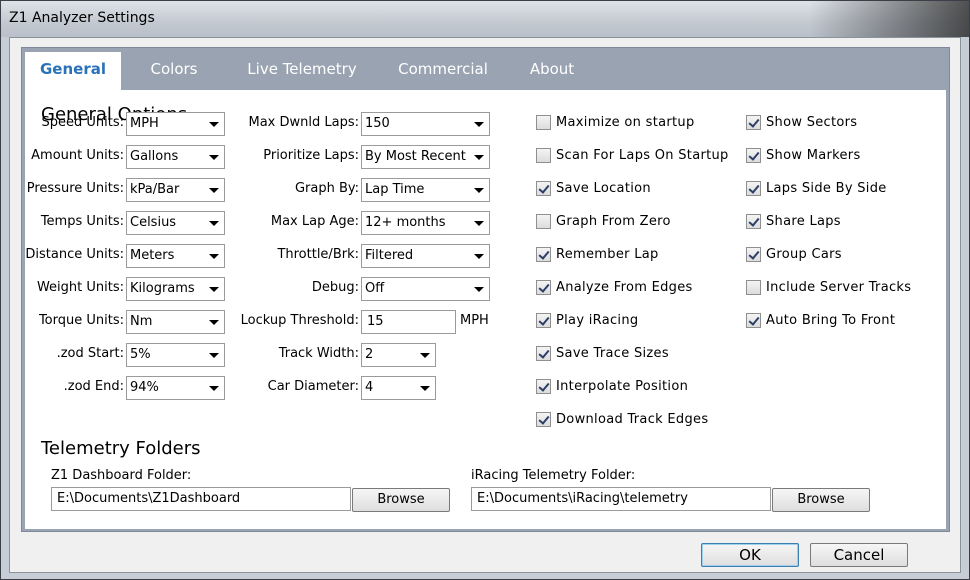 This screenshot has height=580, width=970. Describe the element at coordinates (812, 122) in the screenshot. I see `show-sectors-checkbox-label: Show Sectors` at that location.